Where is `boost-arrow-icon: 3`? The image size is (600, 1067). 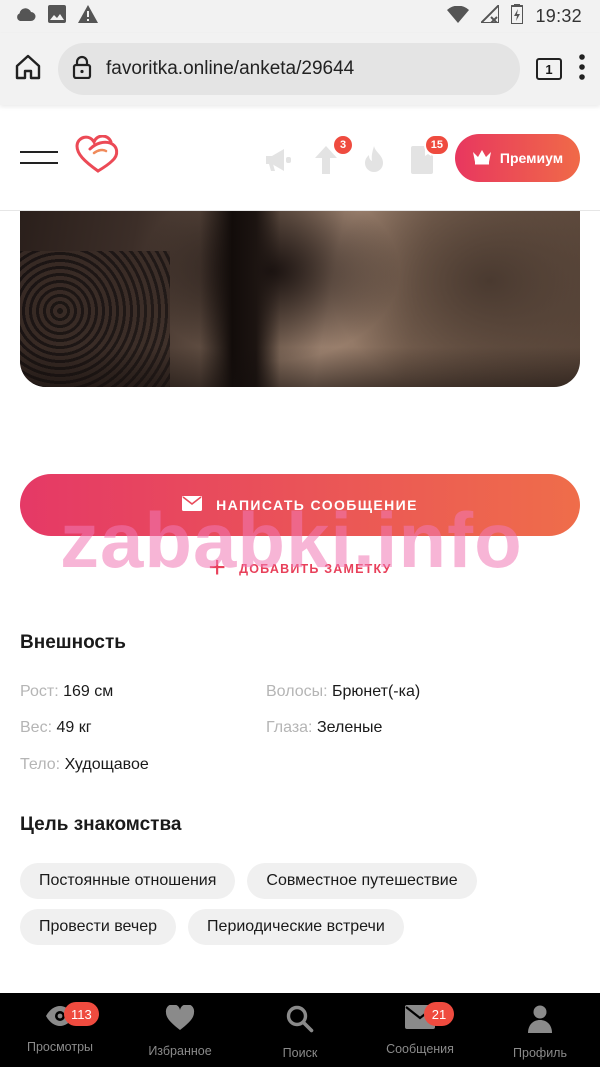
boost-arrow-icon: 3 is located at coordinates (333, 154).